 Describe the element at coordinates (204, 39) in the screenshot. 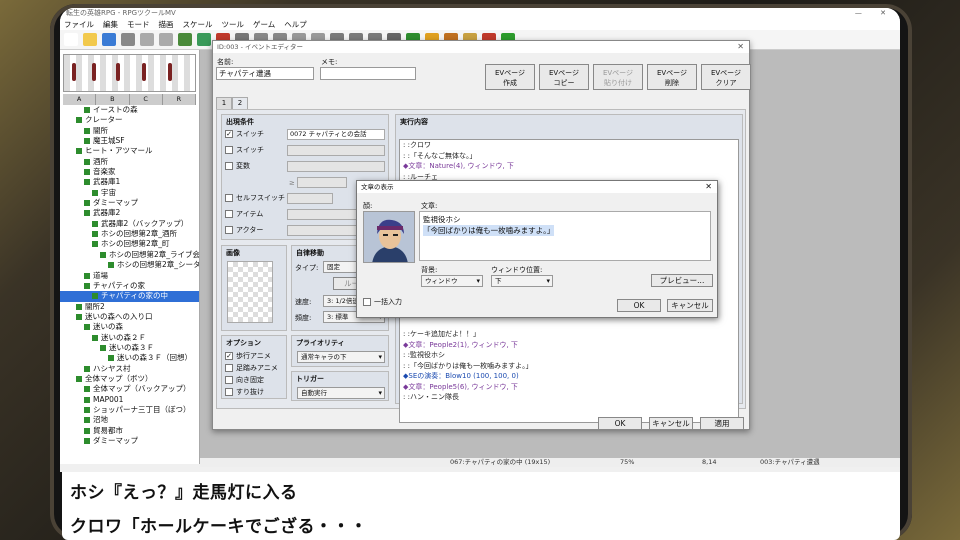

I see `map-mode-icon` at that location.